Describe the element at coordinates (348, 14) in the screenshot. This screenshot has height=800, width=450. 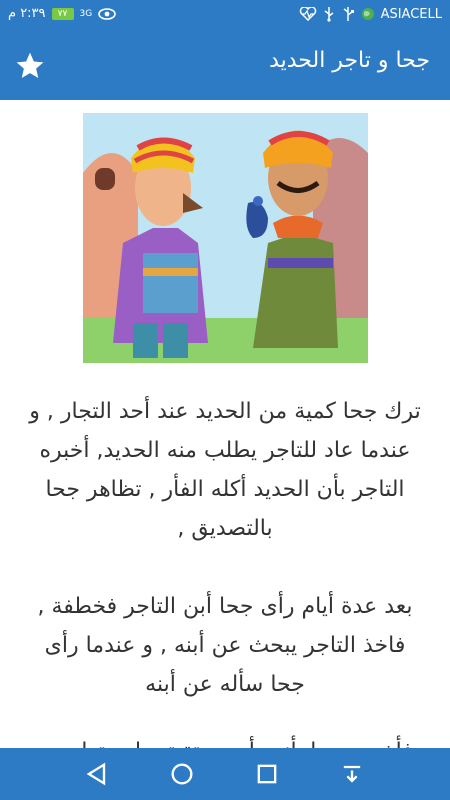
I see `usb-debug-icon` at that location.